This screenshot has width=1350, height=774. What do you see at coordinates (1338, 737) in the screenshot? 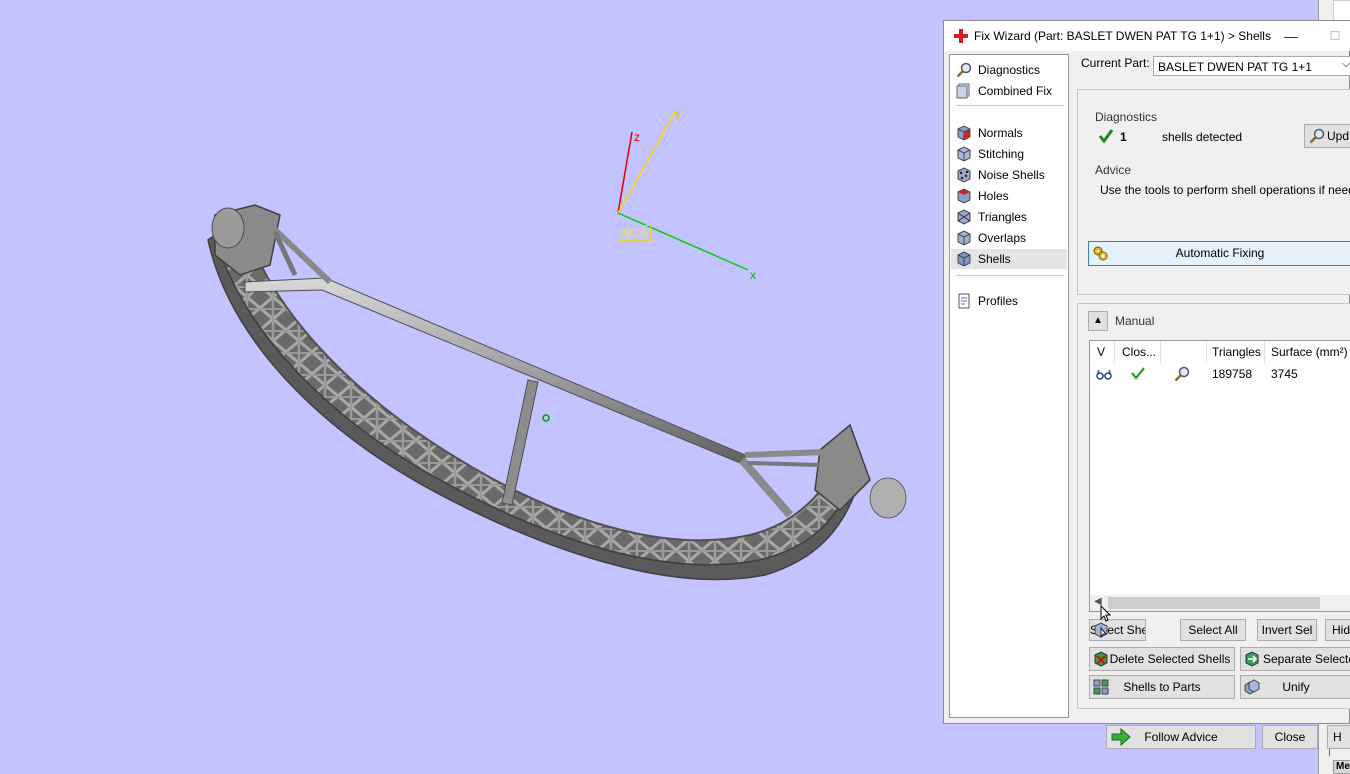
I see `help-button: H` at bounding box center [1338, 737].